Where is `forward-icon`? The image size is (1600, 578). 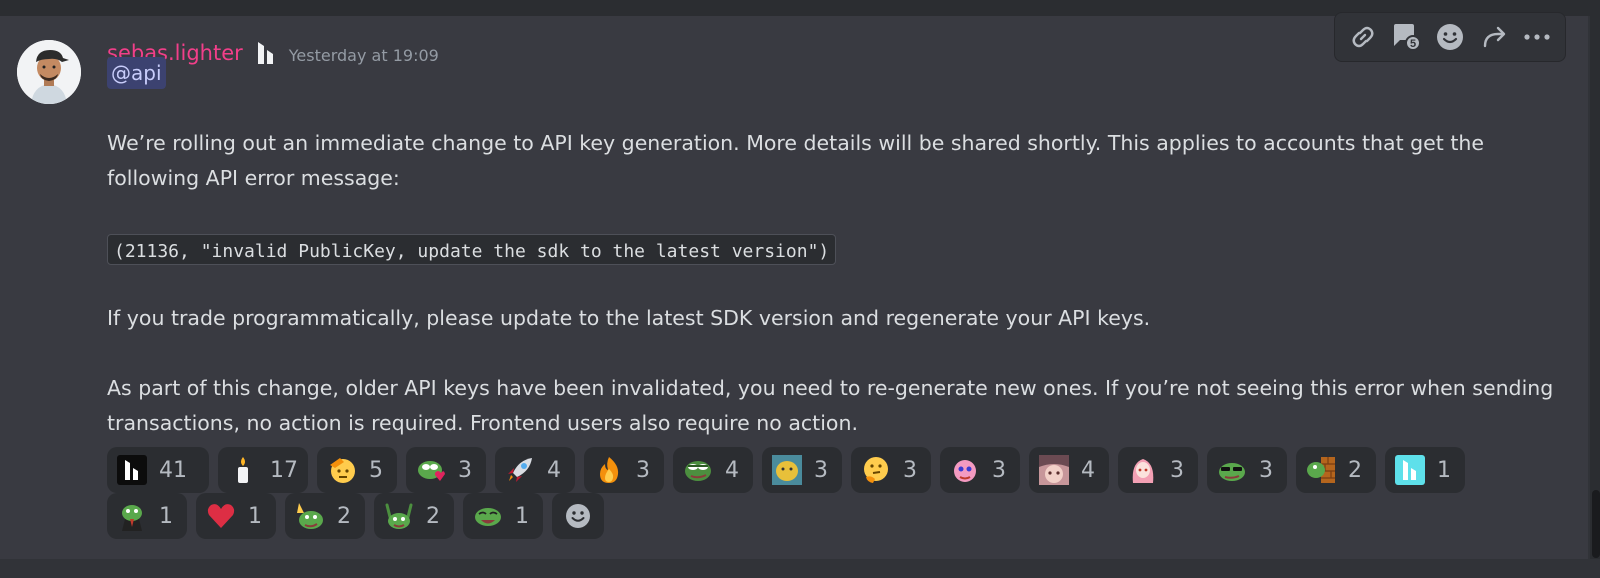 forward-icon is located at coordinates (1494, 37).